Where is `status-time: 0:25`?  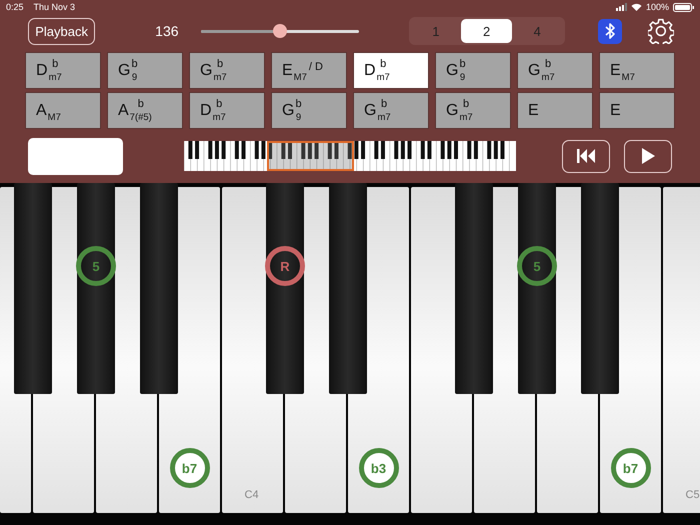 status-time: 0:25 is located at coordinates (15, 7).